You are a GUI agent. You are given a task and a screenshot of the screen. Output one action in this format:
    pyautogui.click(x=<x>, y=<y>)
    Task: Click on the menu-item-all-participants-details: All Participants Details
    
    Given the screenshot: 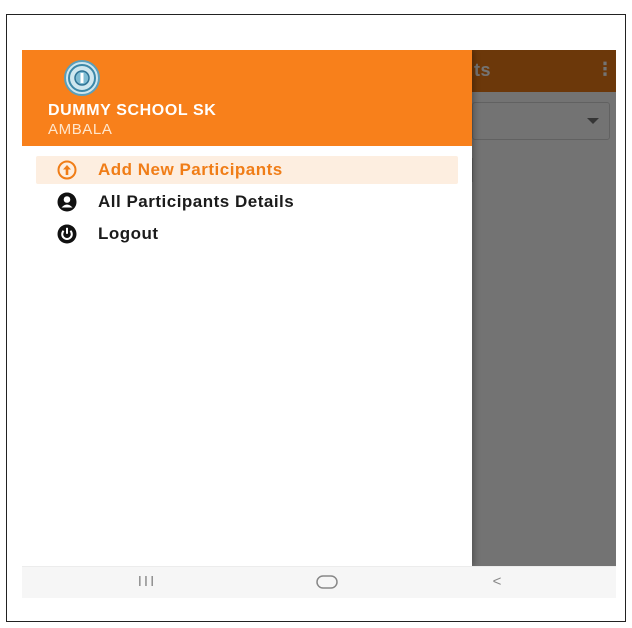 What is the action you would take?
    pyautogui.click(x=247, y=202)
    